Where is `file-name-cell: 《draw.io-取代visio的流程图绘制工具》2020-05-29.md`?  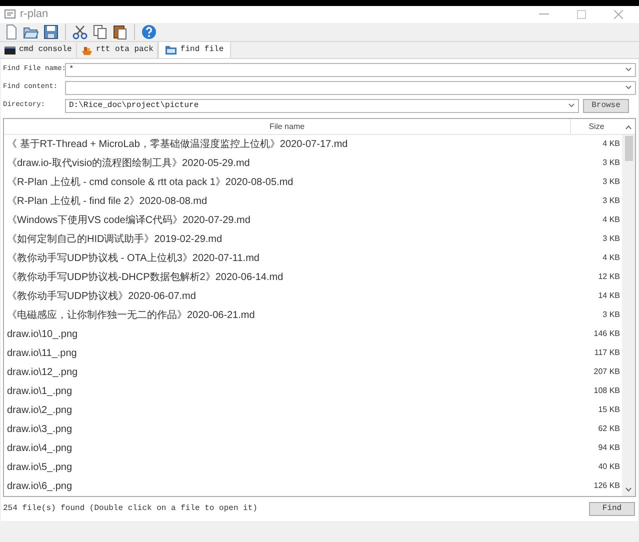 file-name-cell: 《draw.io-取代visio的流程图绘制工具》2020-05-29.md is located at coordinates (287, 163).